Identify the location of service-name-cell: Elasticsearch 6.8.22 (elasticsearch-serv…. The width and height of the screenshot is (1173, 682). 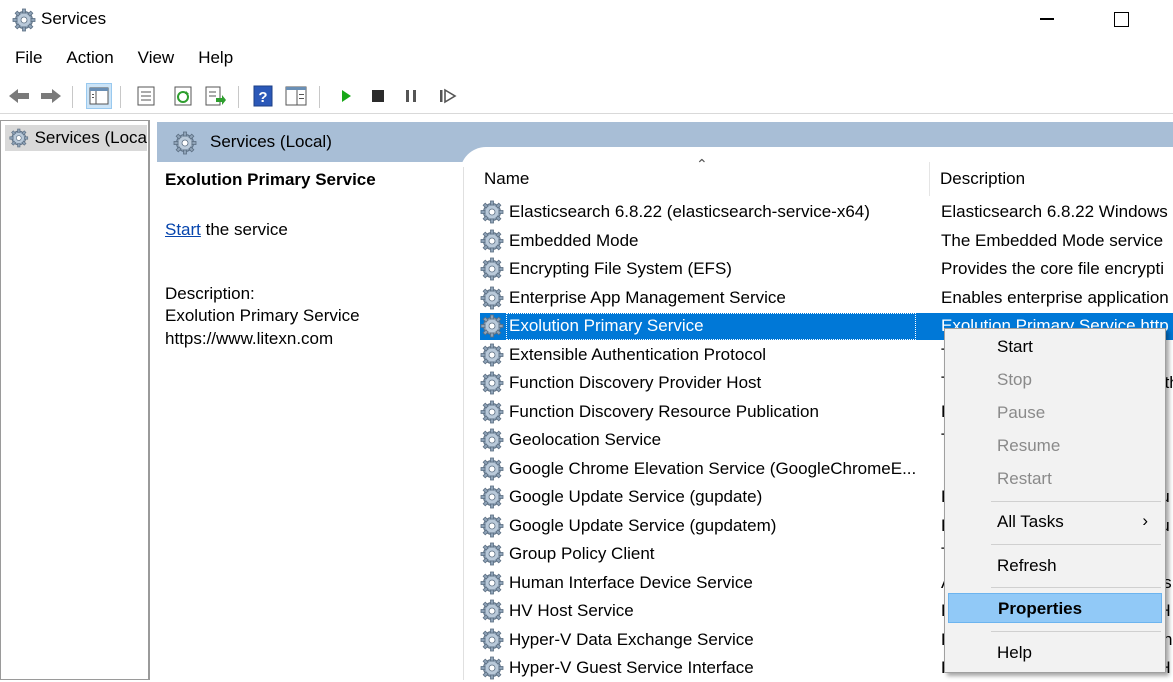
(689, 211).